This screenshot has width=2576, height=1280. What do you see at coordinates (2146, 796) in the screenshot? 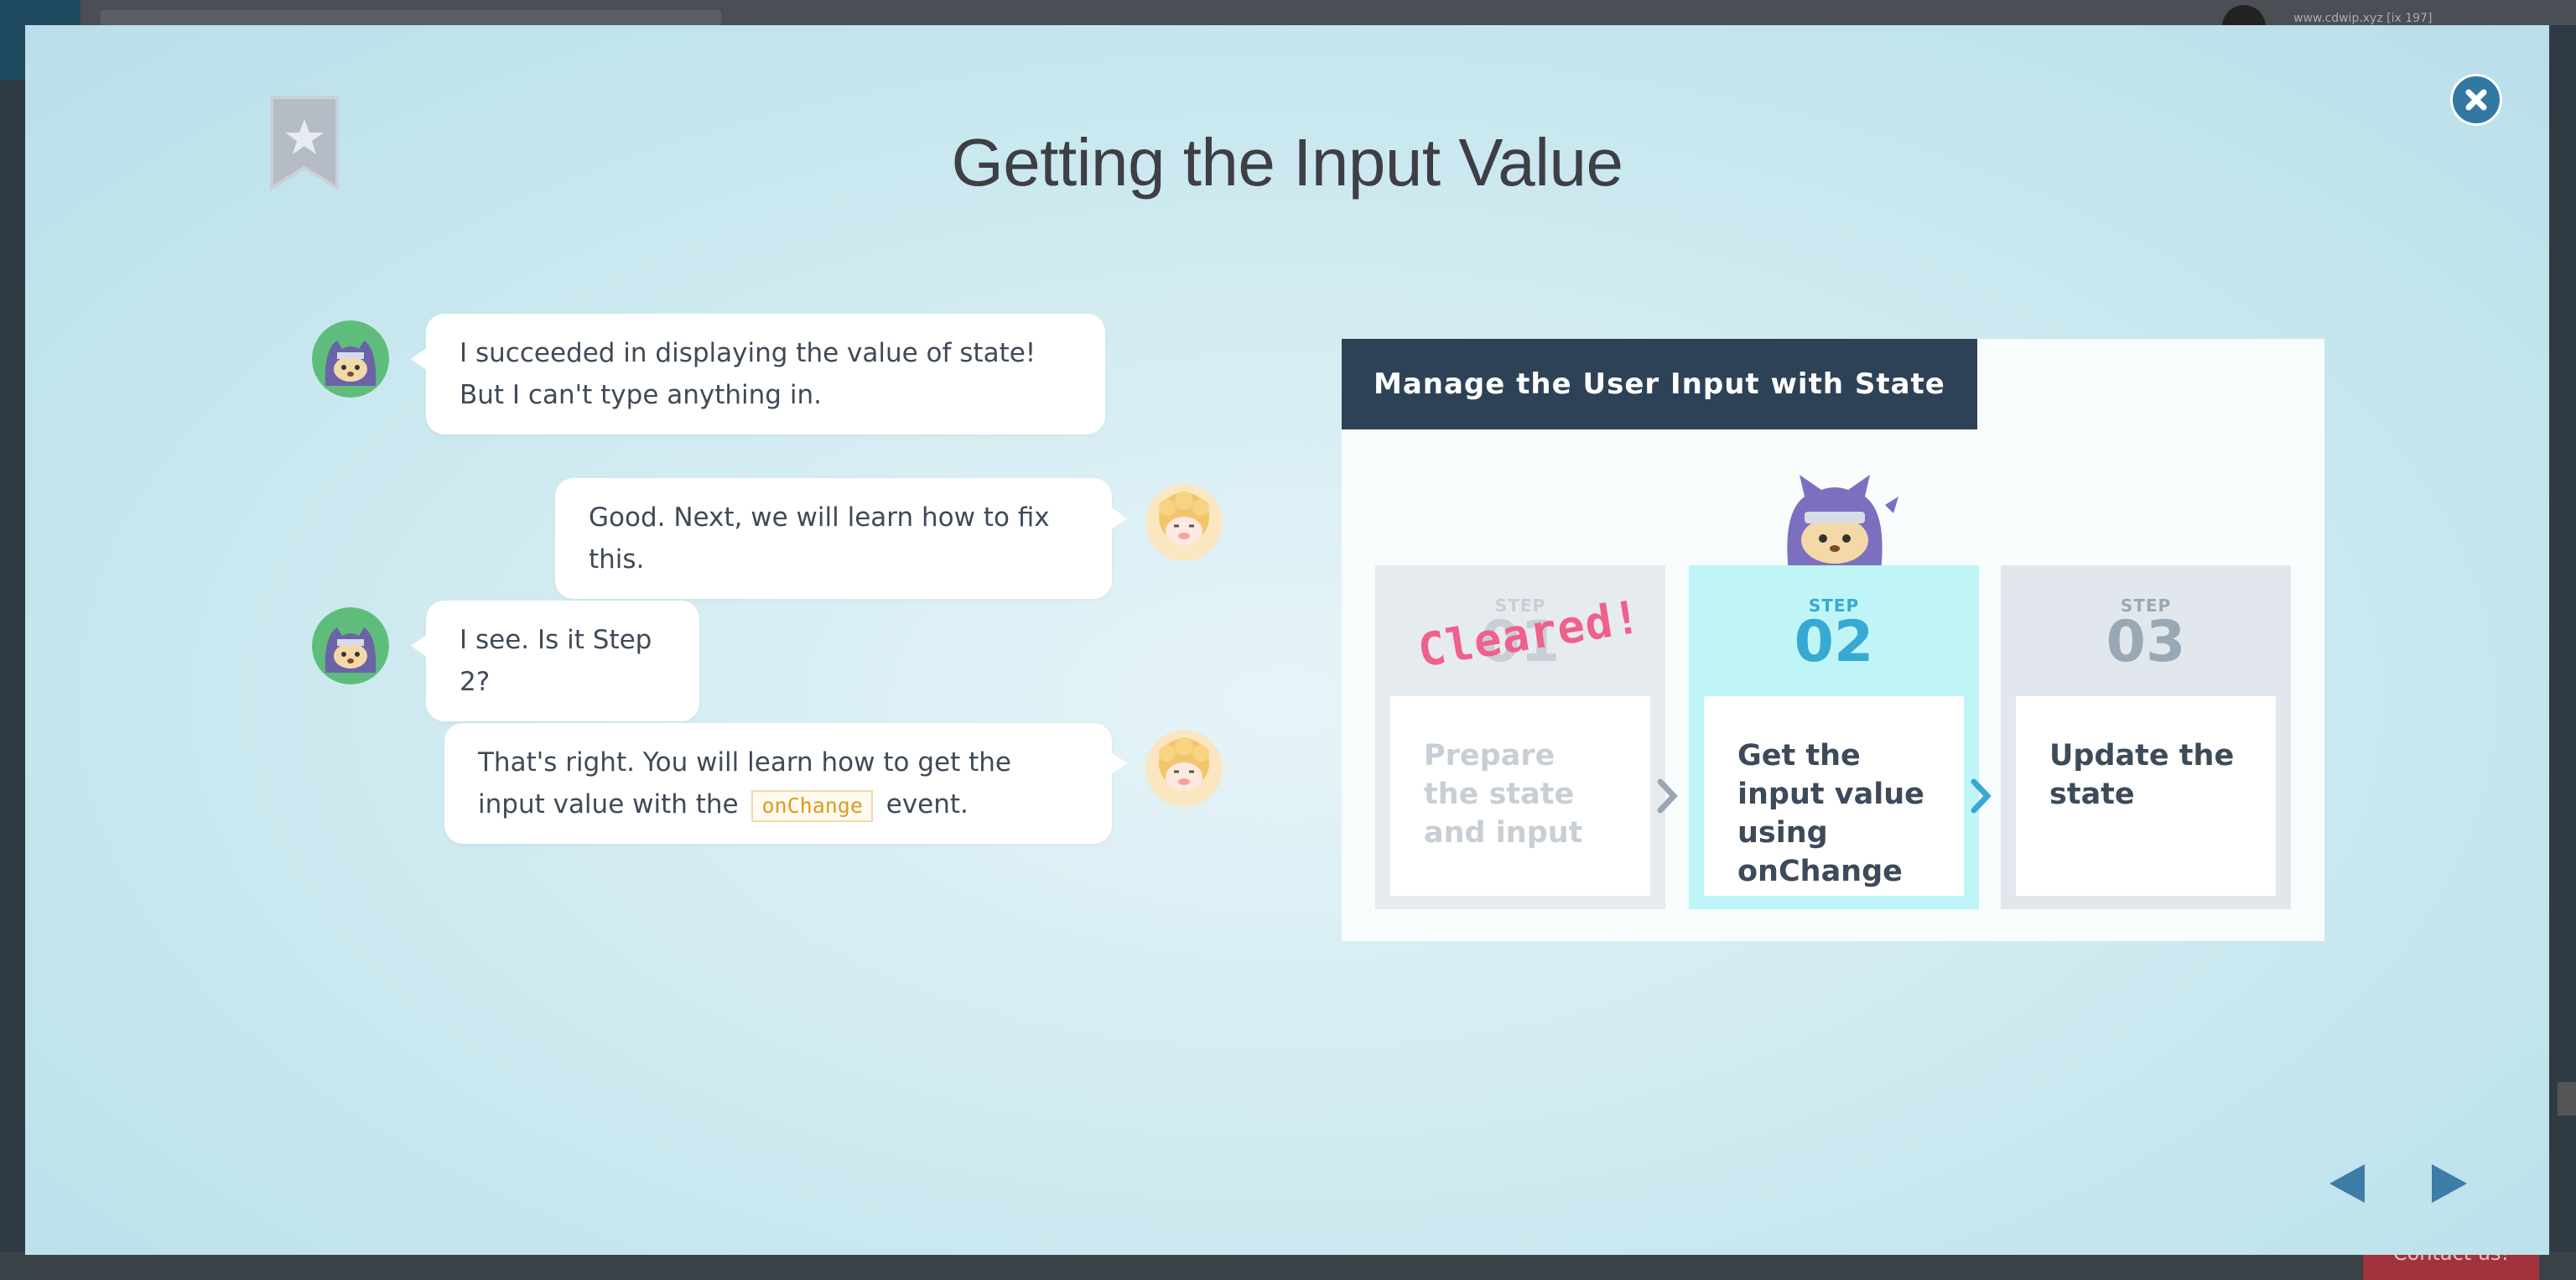
I see `step-3-text: Update the state` at bounding box center [2146, 796].